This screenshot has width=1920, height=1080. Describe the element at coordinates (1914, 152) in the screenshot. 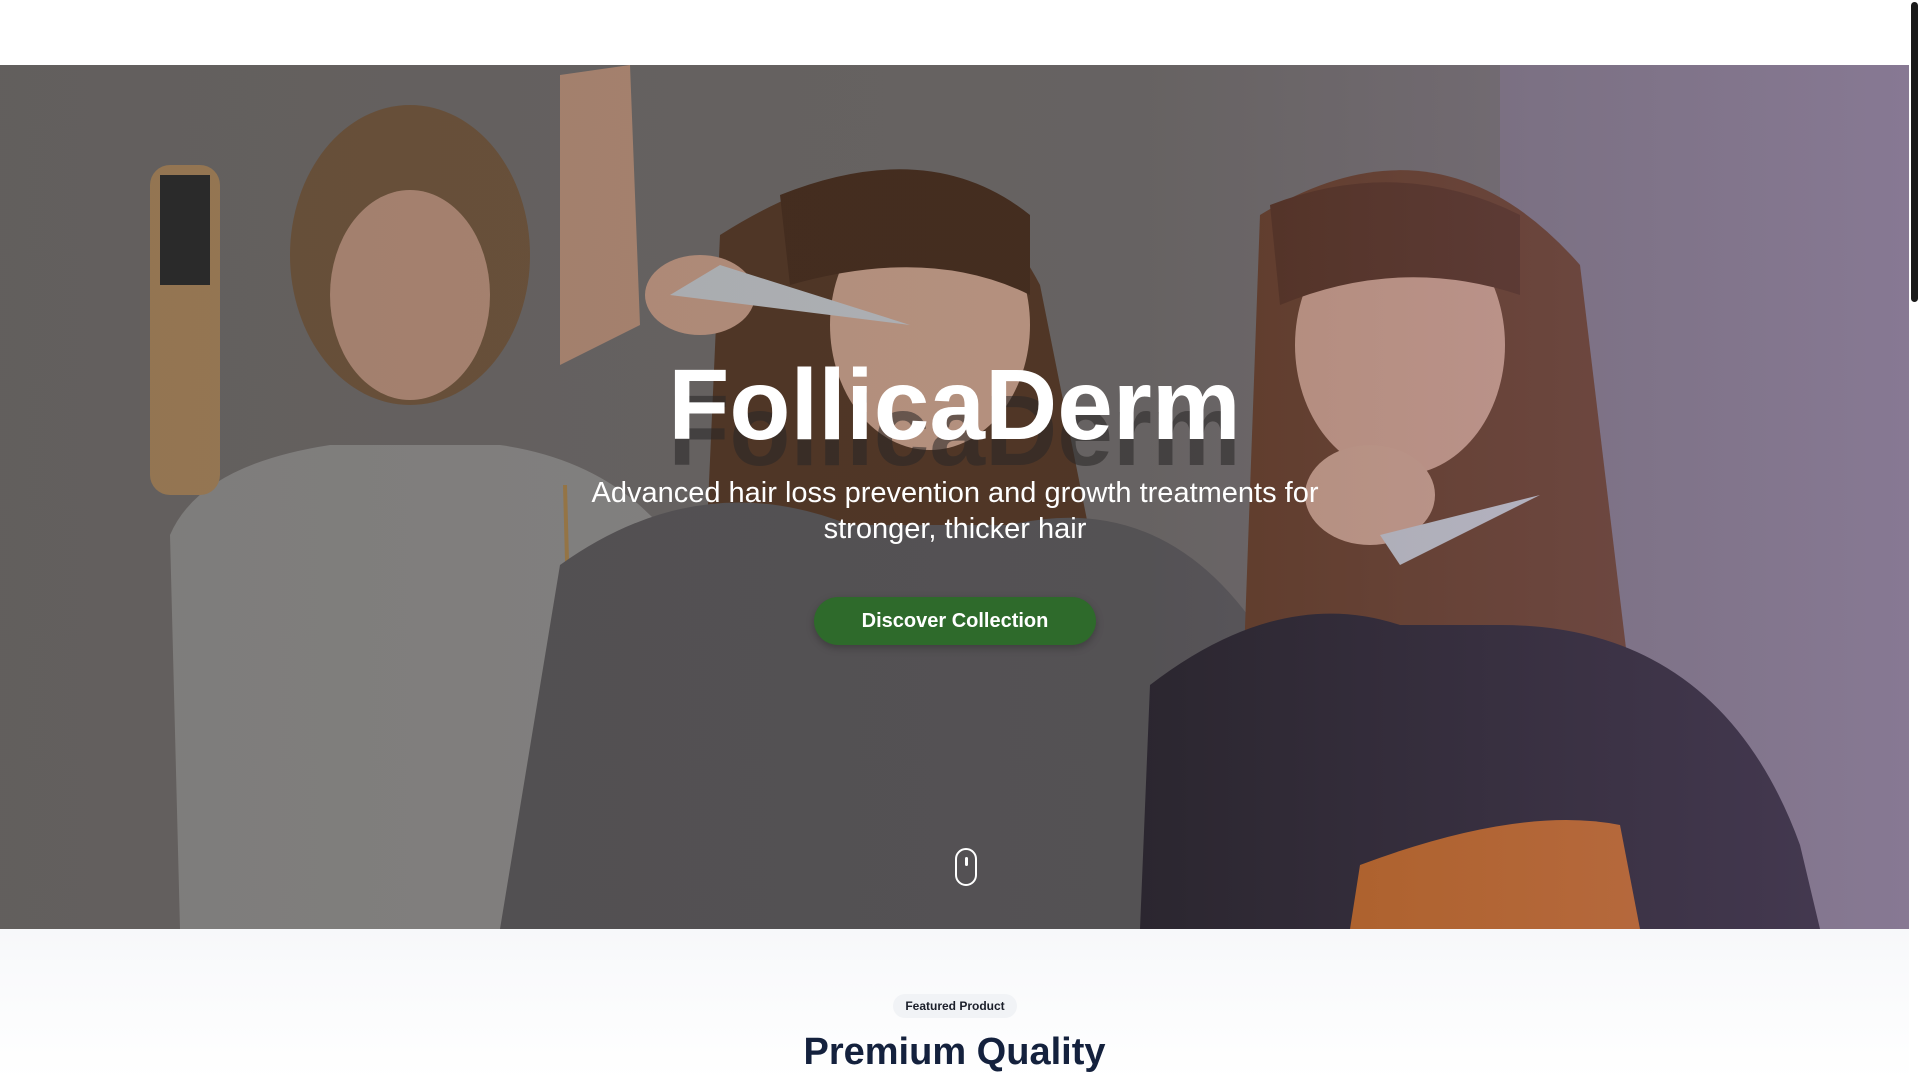

I see `scrollbar-thumb` at that location.